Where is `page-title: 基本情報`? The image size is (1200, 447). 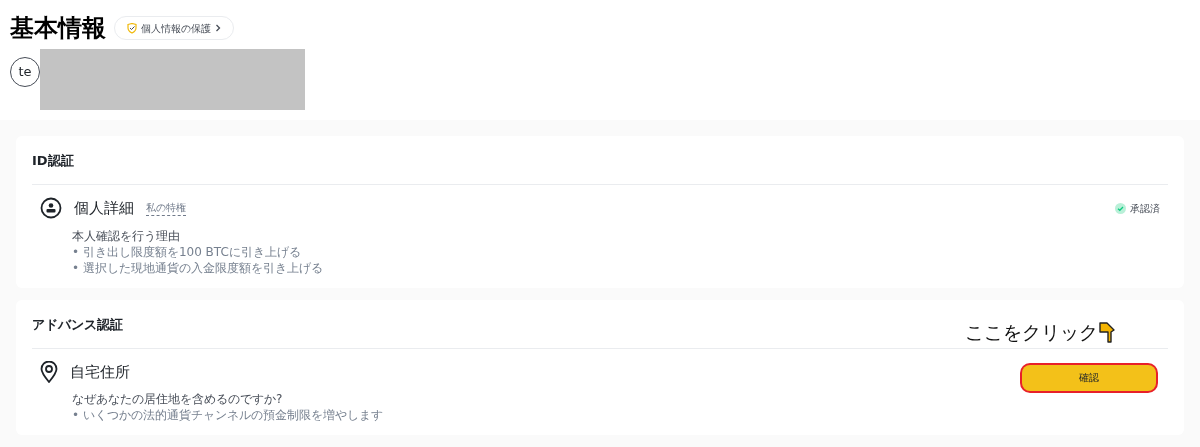 page-title: 基本情報 is located at coordinates (58, 28).